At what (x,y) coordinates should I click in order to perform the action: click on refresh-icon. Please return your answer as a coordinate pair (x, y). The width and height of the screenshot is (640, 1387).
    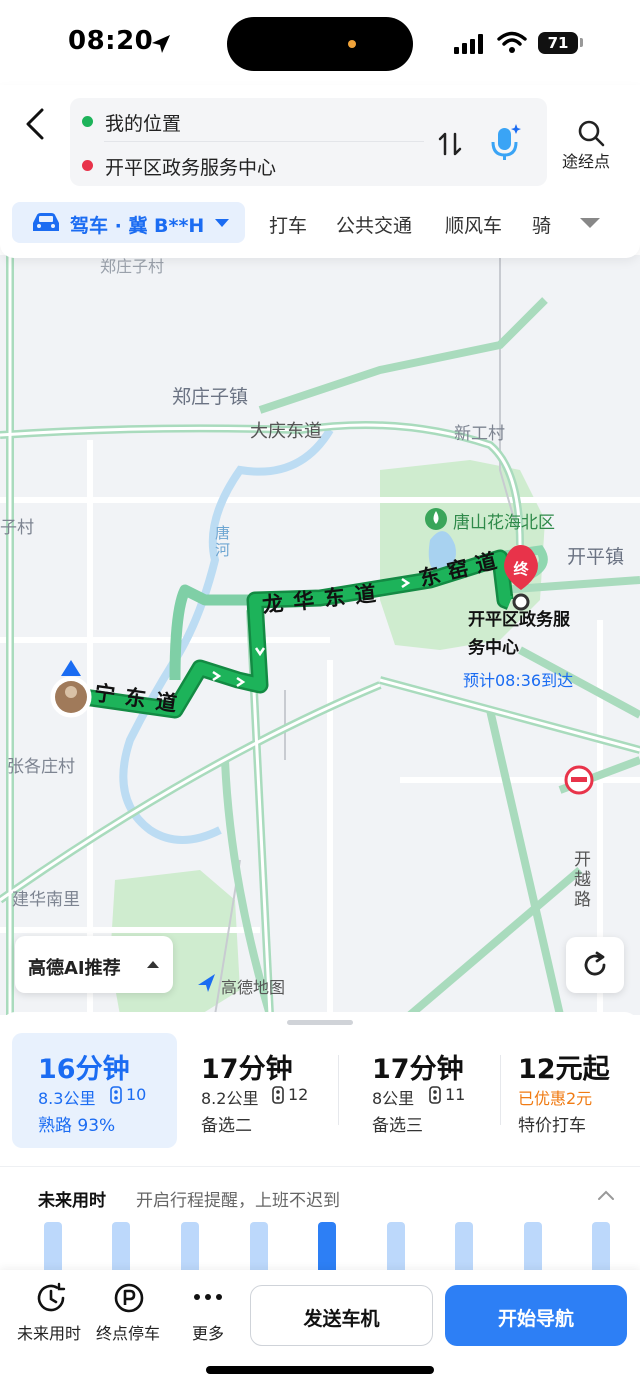
    Looking at the image, I should click on (595, 963).